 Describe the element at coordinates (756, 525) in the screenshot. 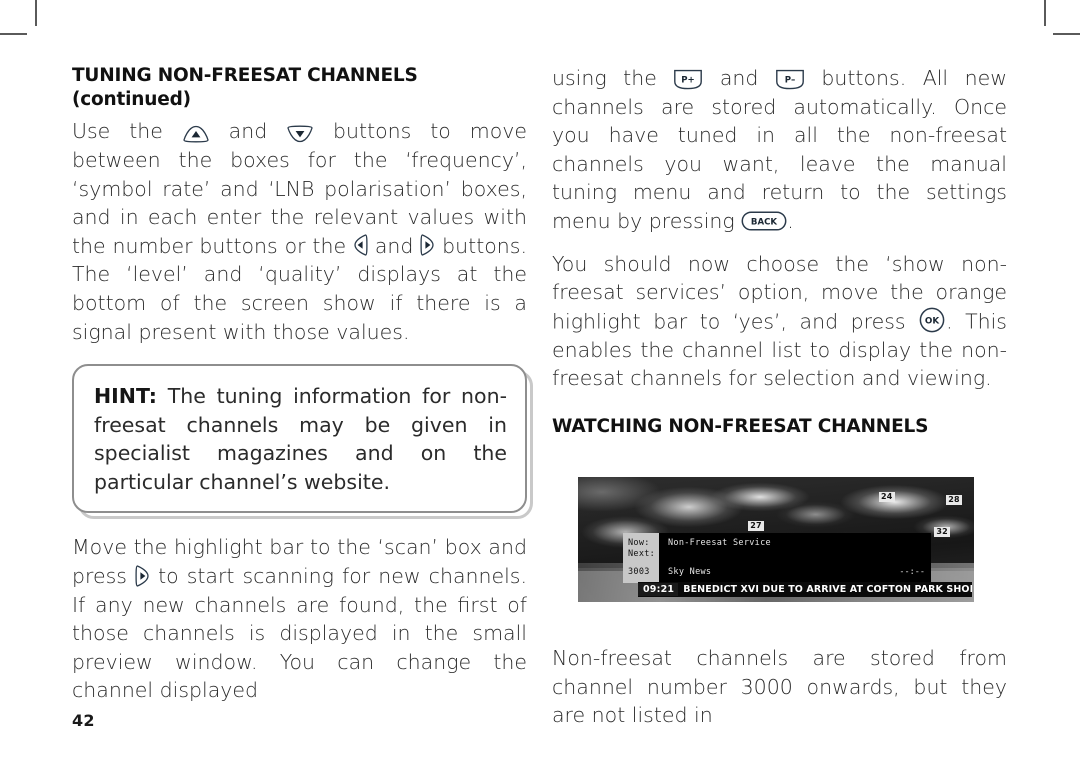

I see `weather-temp-label: 27` at that location.